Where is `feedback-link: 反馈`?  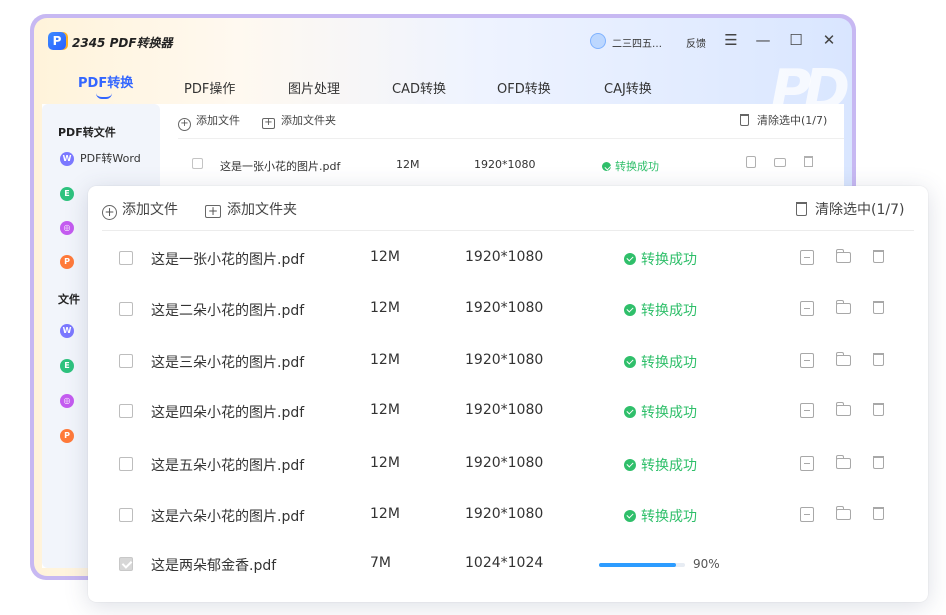 feedback-link: 反馈 is located at coordinates (696, 42).